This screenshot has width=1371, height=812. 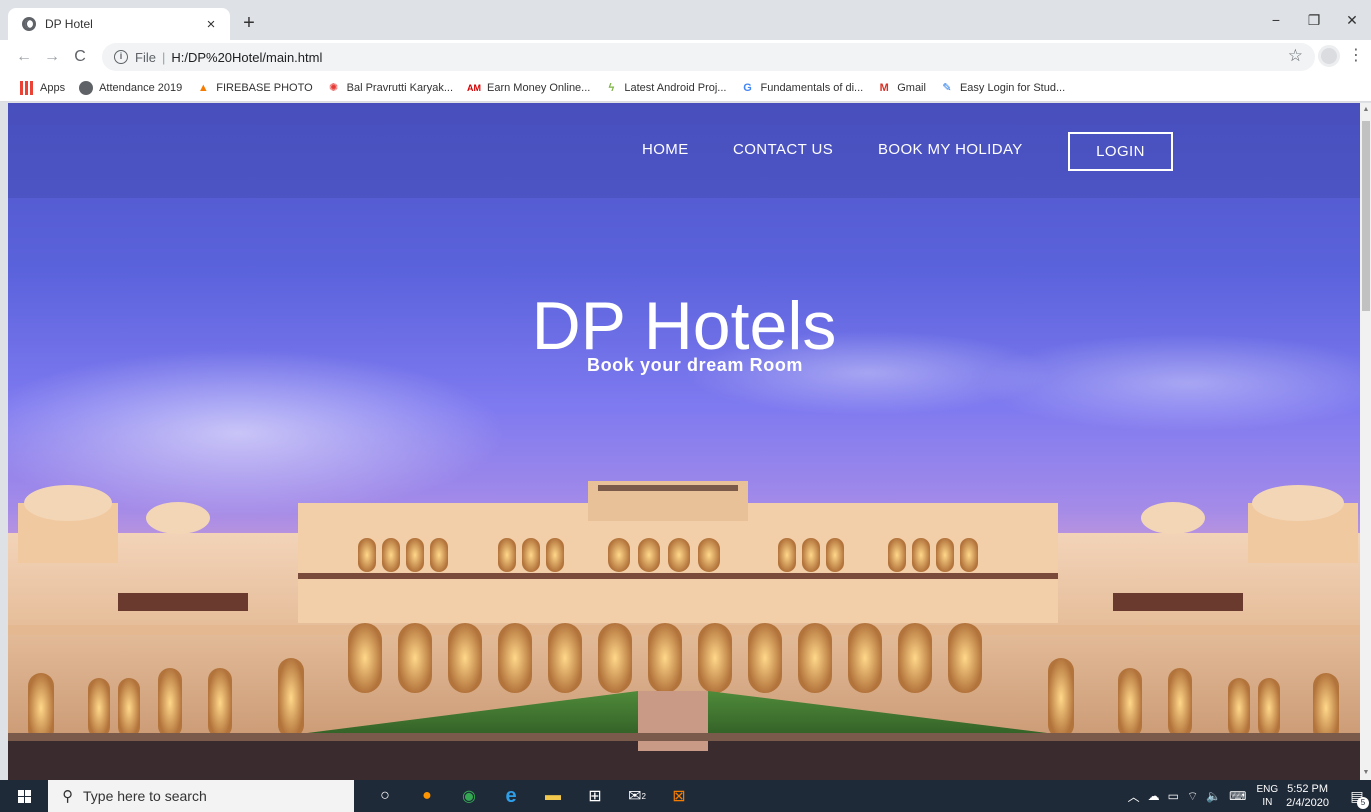 I want to click on browser-tab: DP Hotel ×, so click(x=119, y=24).